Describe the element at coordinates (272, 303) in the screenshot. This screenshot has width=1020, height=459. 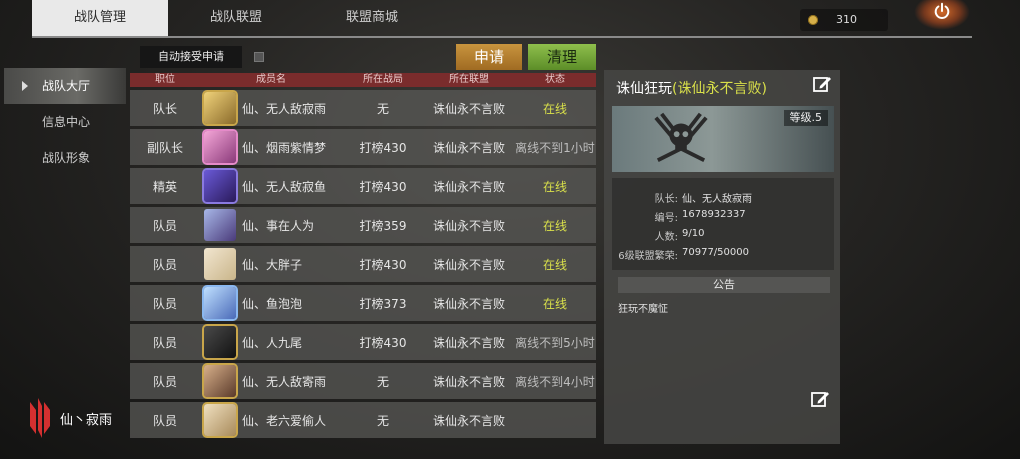
I see `member-name: 仙、鱼泡泡` at that location.